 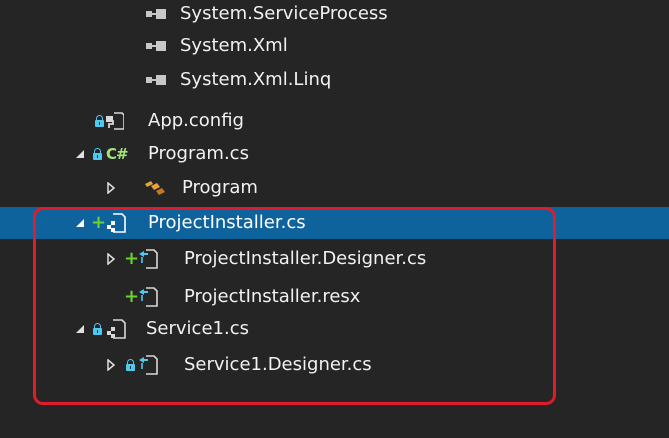 I want to click on tree-item-label: System.ServiceProcess, so click(x=284, y=13).